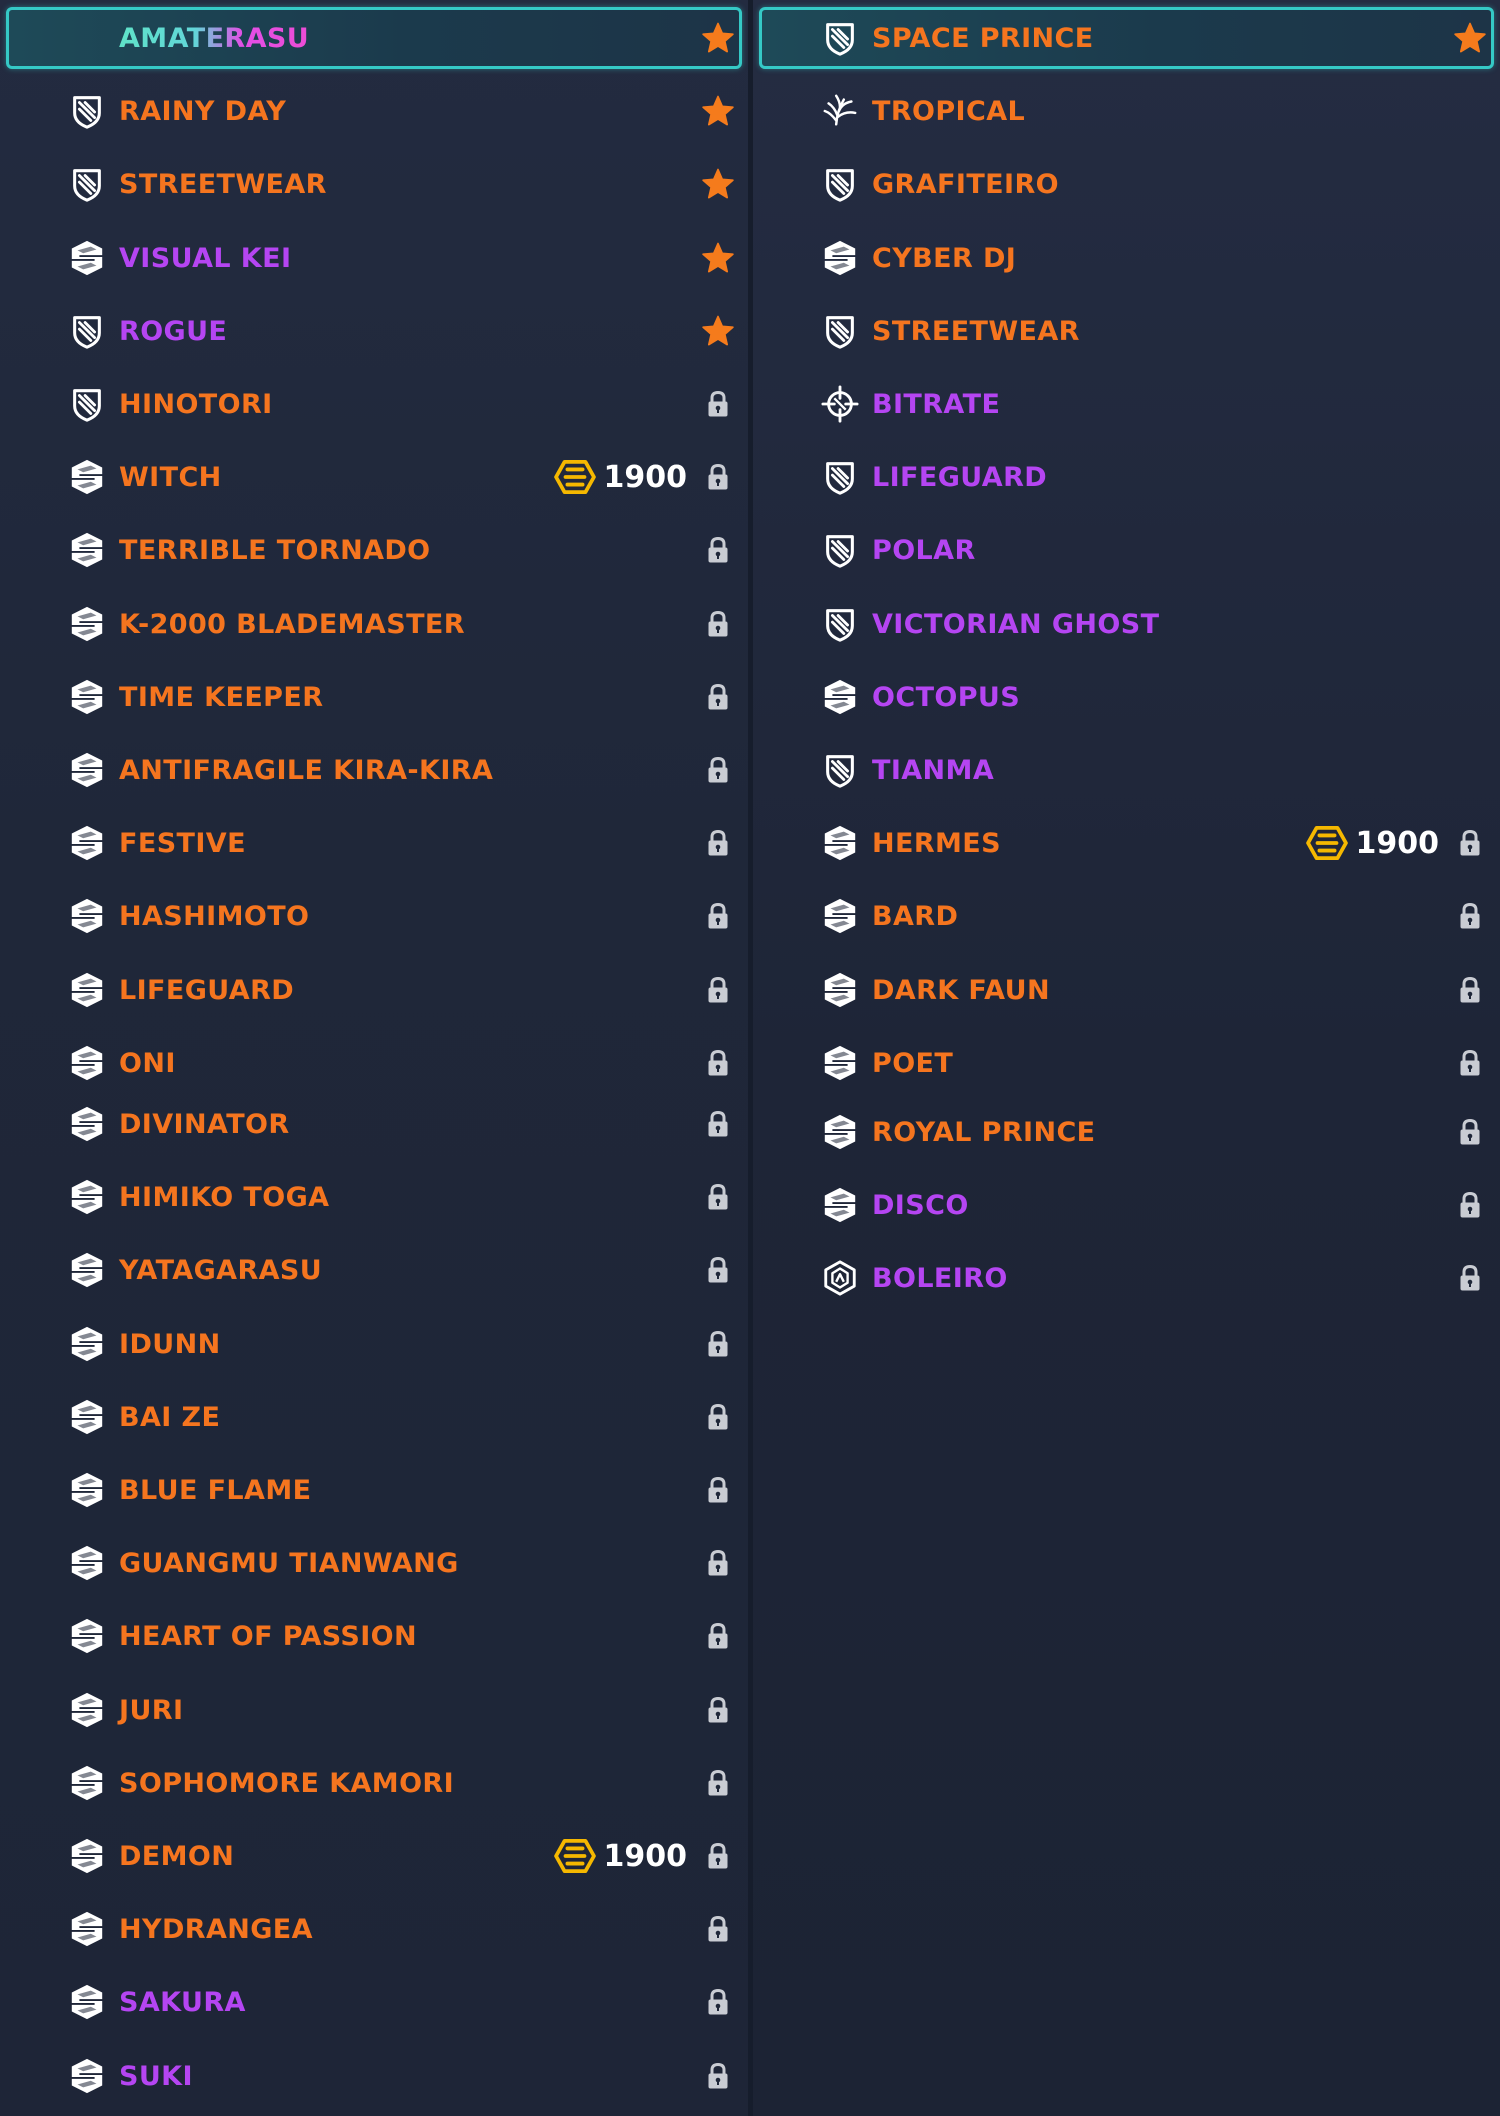 The image size is (1500, 2116). I want to click on skin-name-label: AMATERASU, so click(214, 38).